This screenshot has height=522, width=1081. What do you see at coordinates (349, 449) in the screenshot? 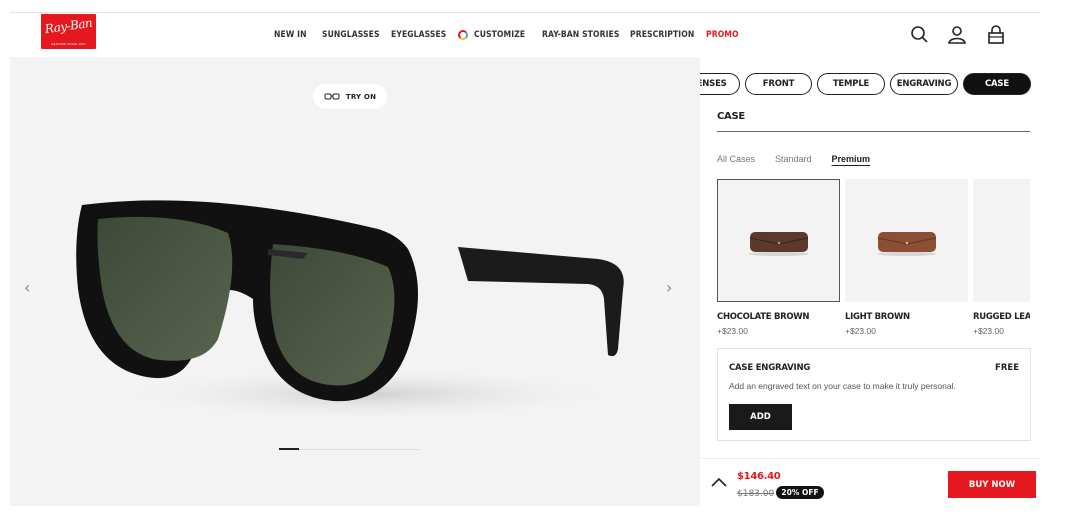
I see `carousel-track` at bounding box center [349, 449].